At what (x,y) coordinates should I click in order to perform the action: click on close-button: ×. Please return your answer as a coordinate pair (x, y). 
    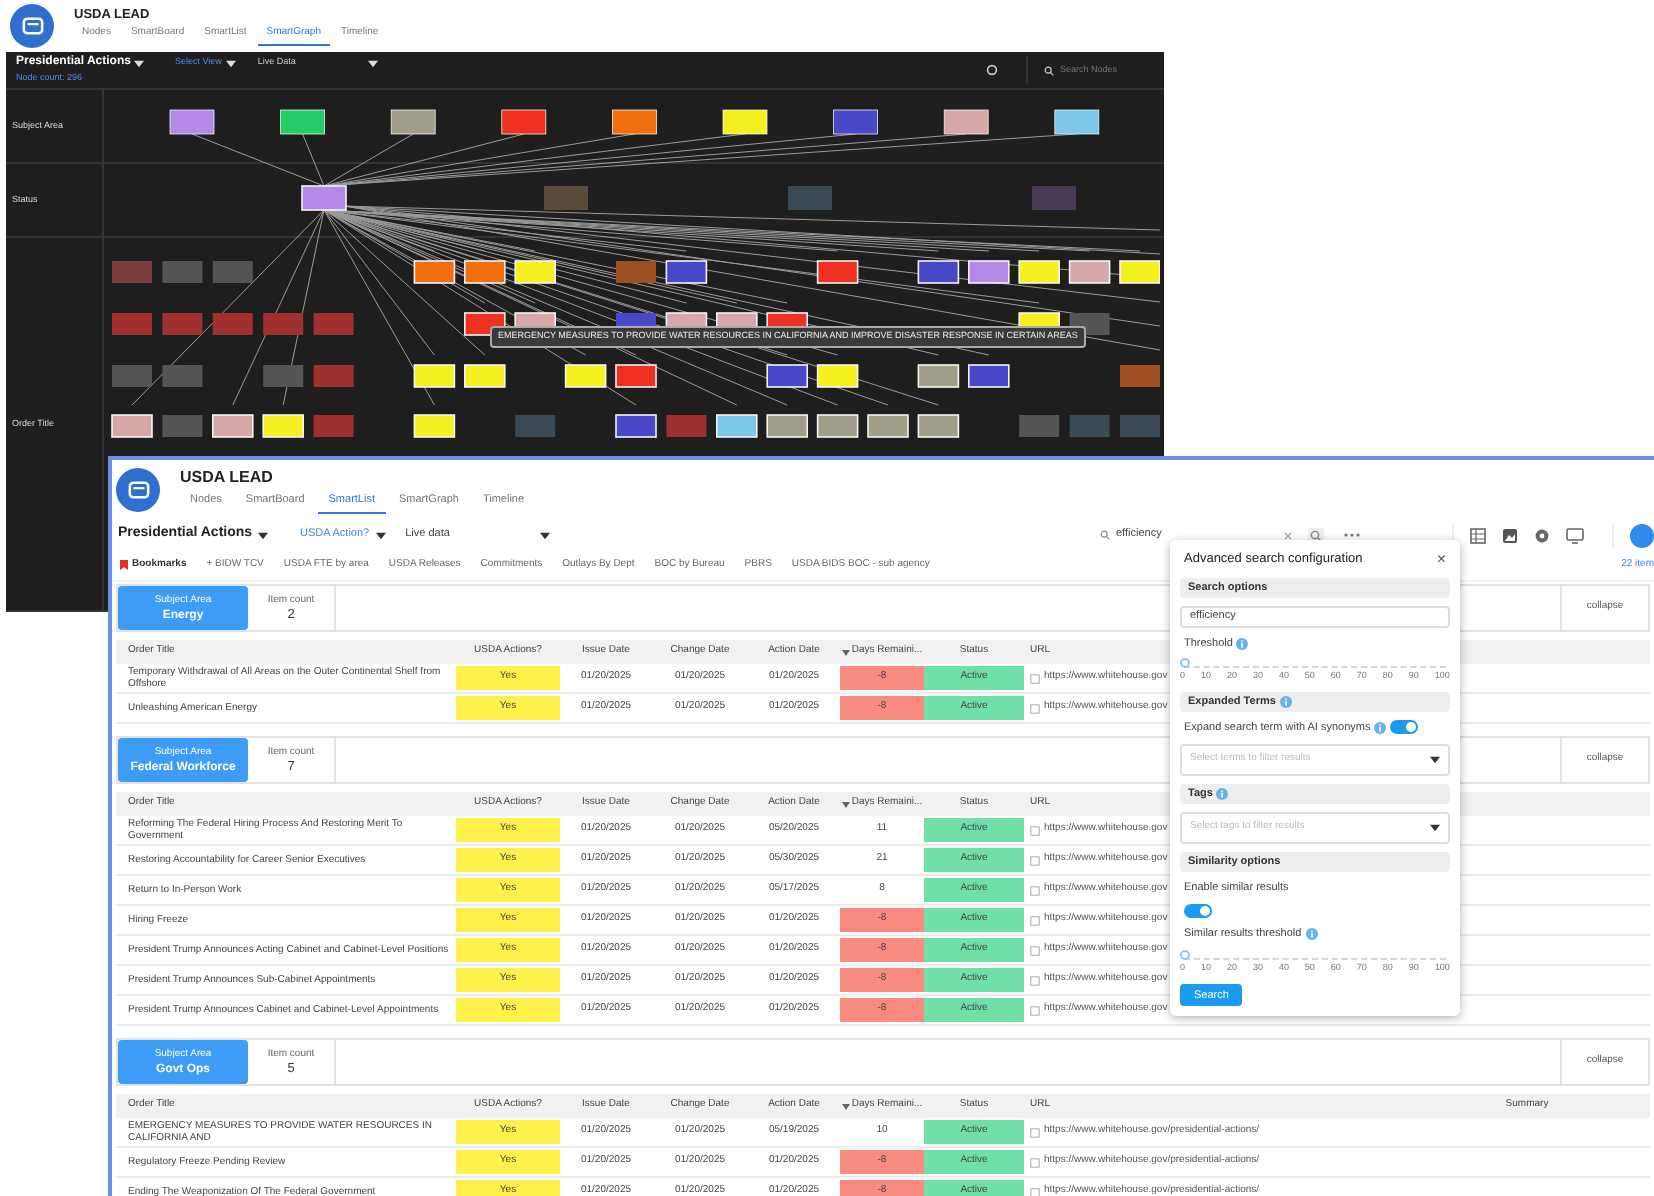
    Looking at the image, I should click on (1441, 559).